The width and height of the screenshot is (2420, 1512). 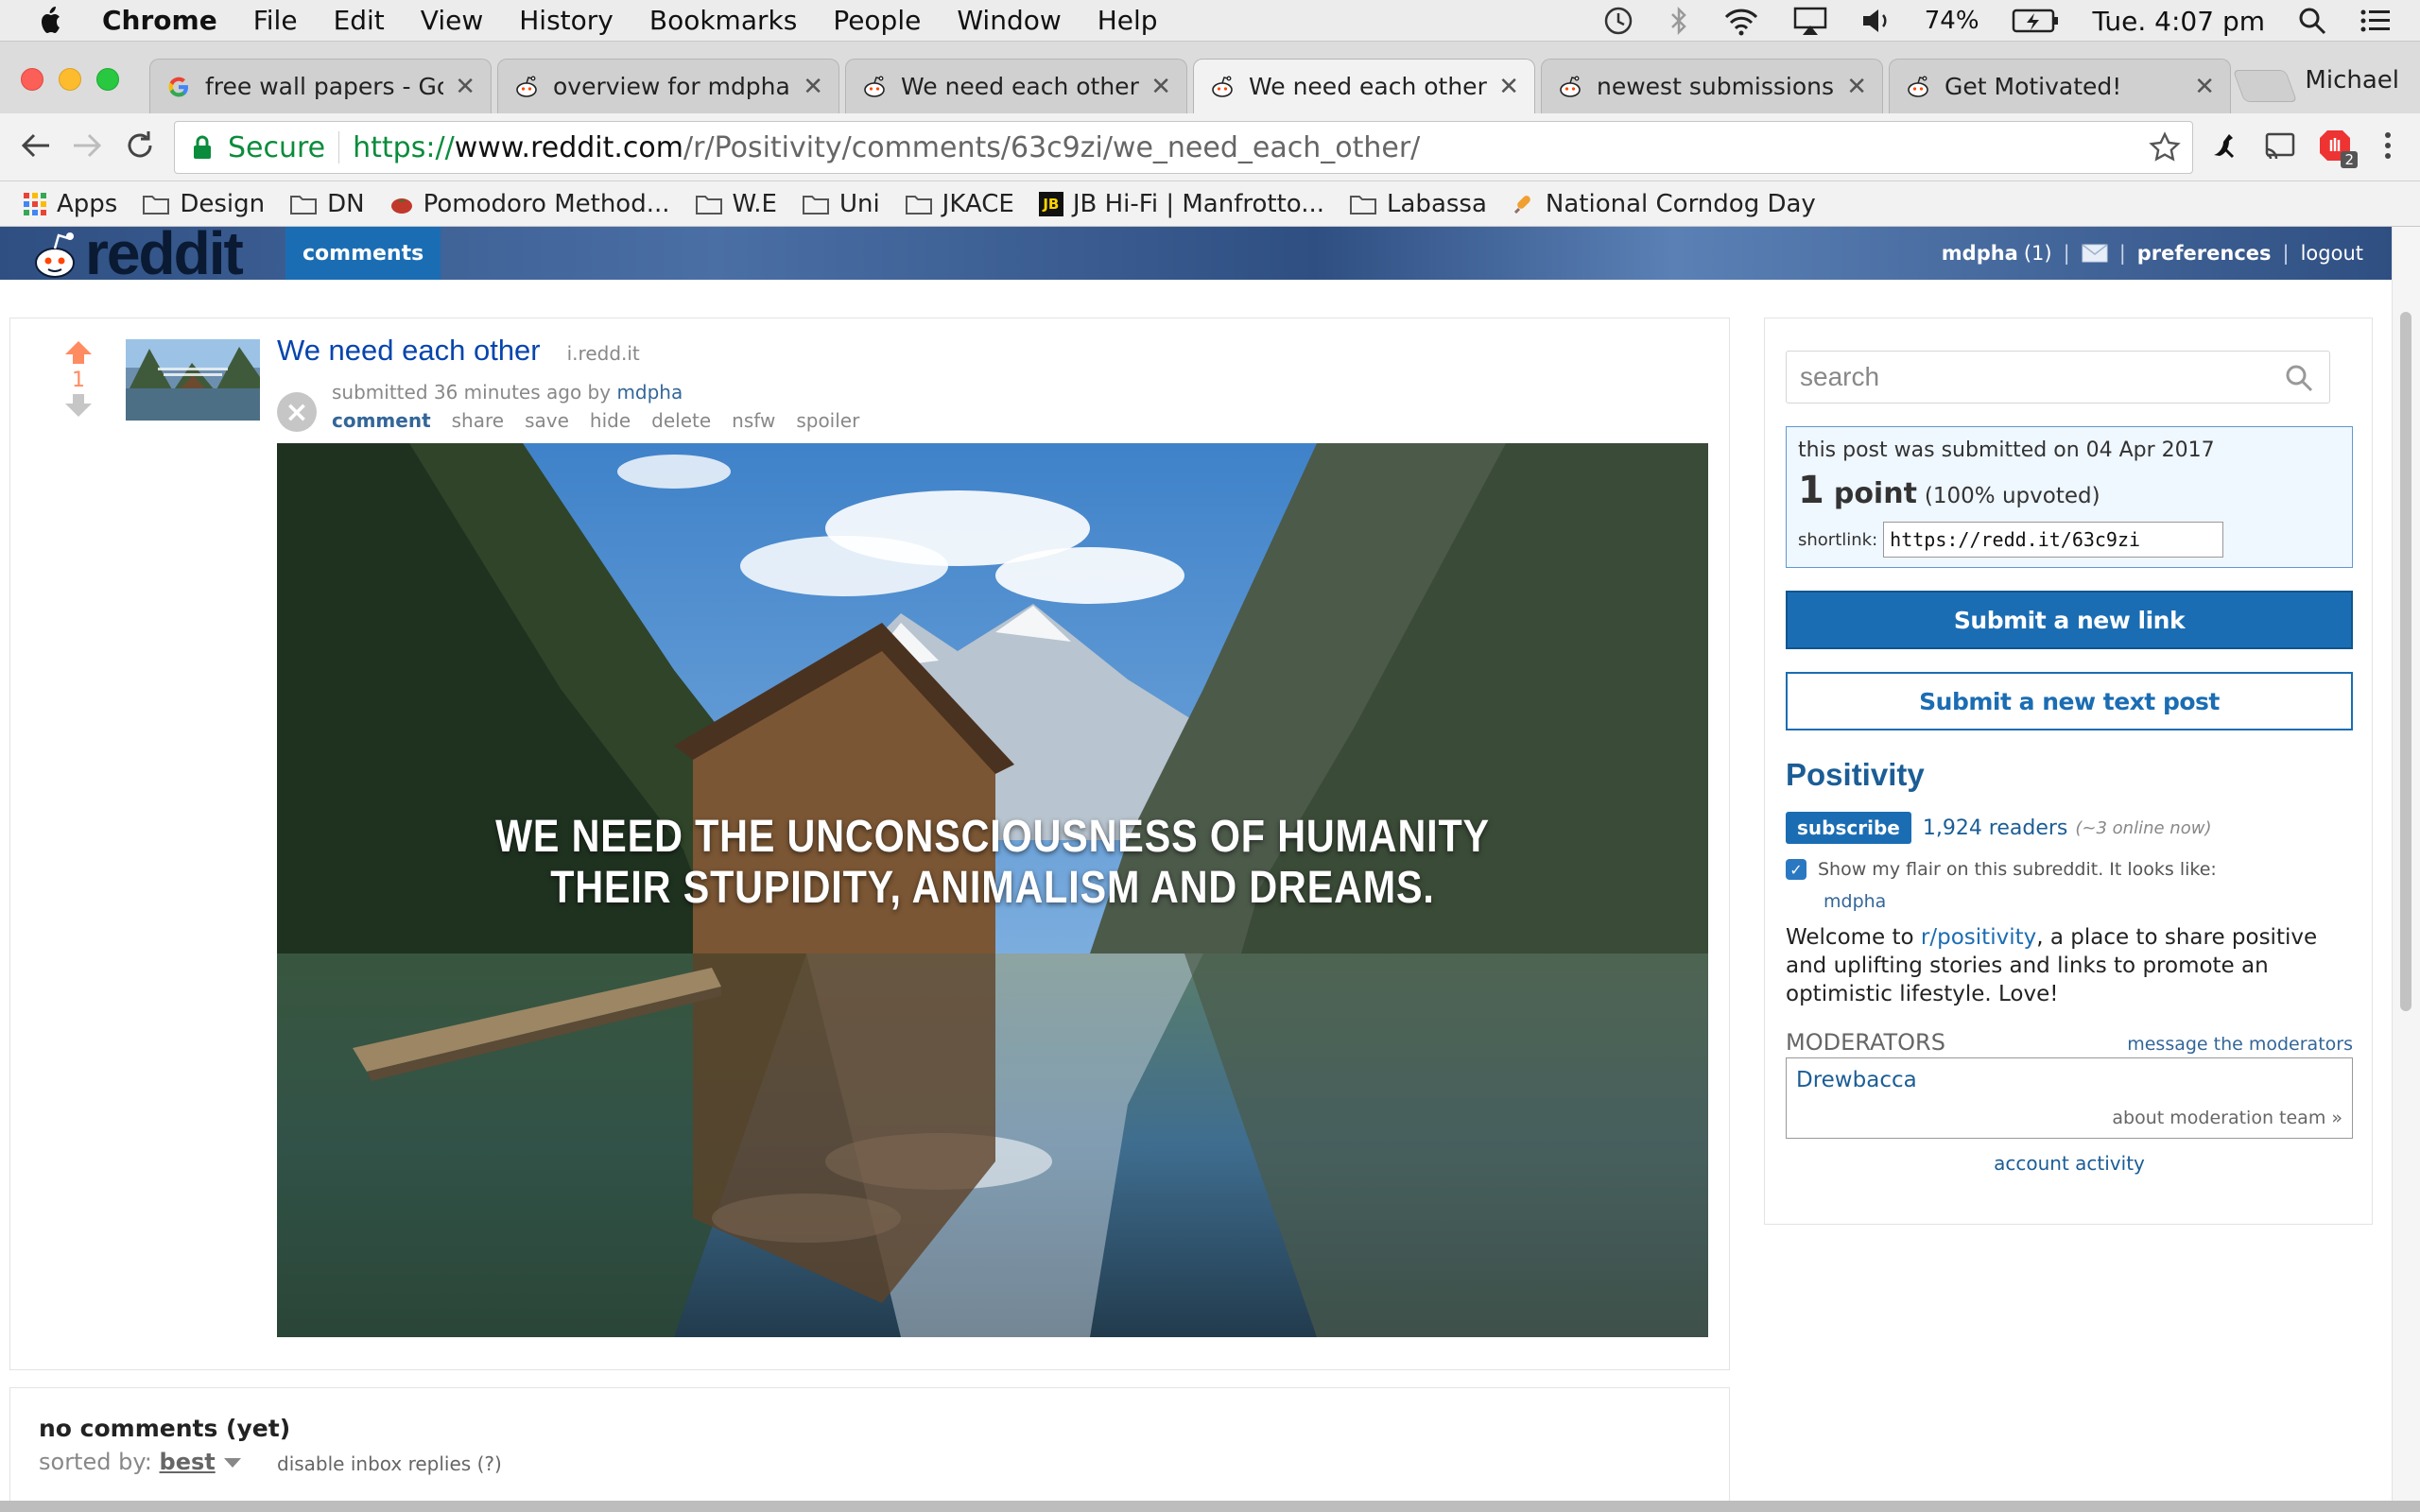 What do you see at coordinates (107, 79) in the screenshot?
I see `window-zoom-button` at bounding box center [107, 79].